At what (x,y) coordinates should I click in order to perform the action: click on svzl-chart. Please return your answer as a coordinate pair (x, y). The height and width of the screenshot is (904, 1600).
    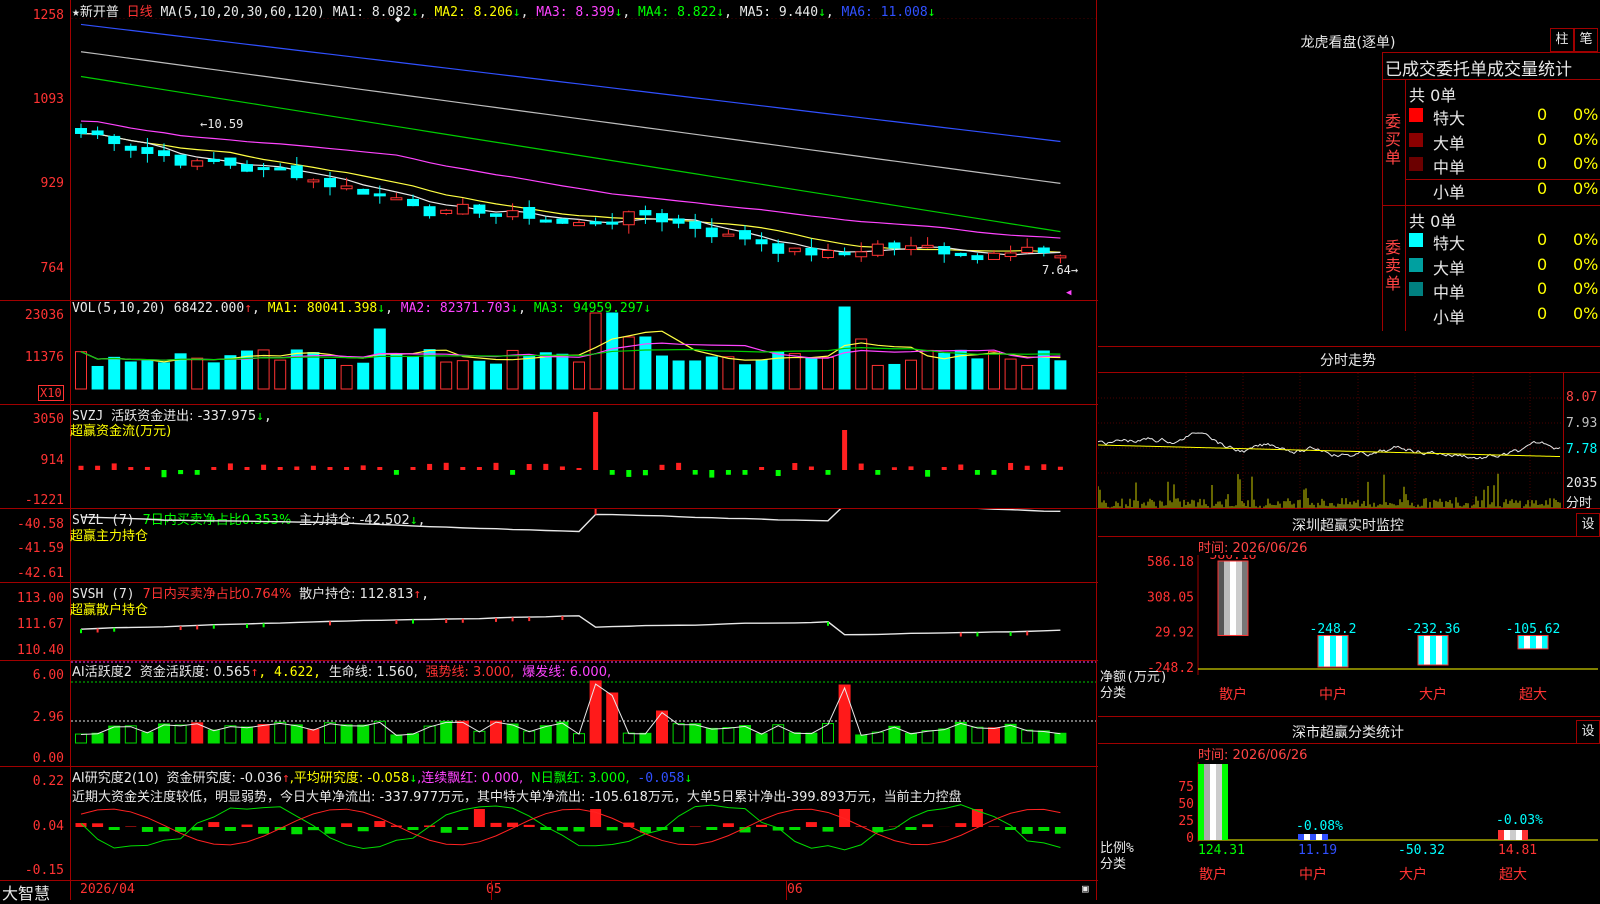
    Looking at the image, I should click on (583, 545).